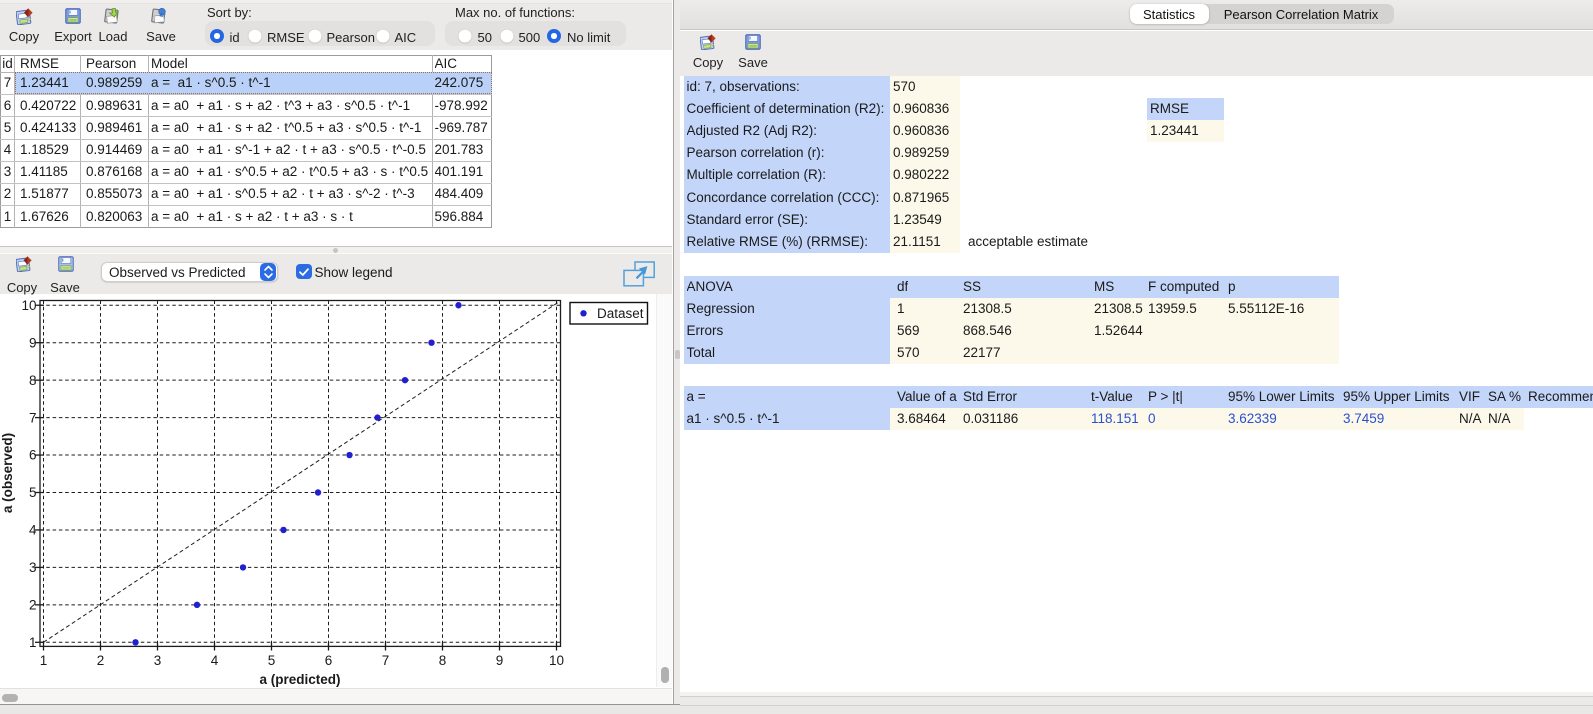 This screenshot has height=714, width=1593. Describe the element at coordinates (299, 679) in the screenshot. I see `svg-text: a (predicted)` at that location.